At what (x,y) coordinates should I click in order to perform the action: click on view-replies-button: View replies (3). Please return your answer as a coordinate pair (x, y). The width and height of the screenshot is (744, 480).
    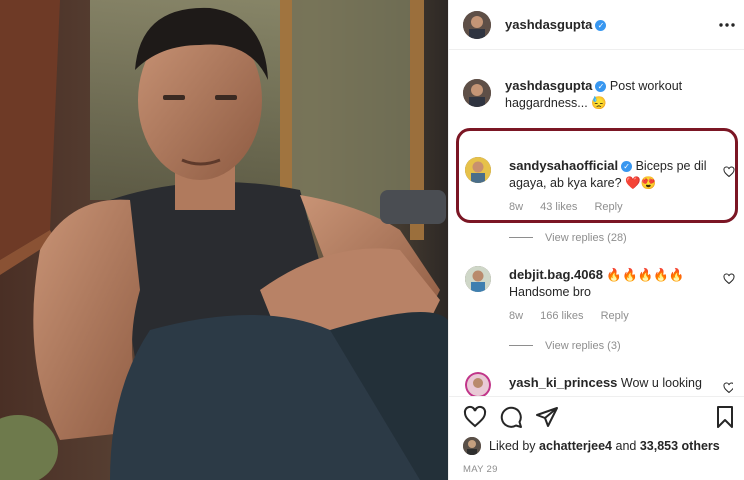
    Looking at the image, I should click on (565, 346).